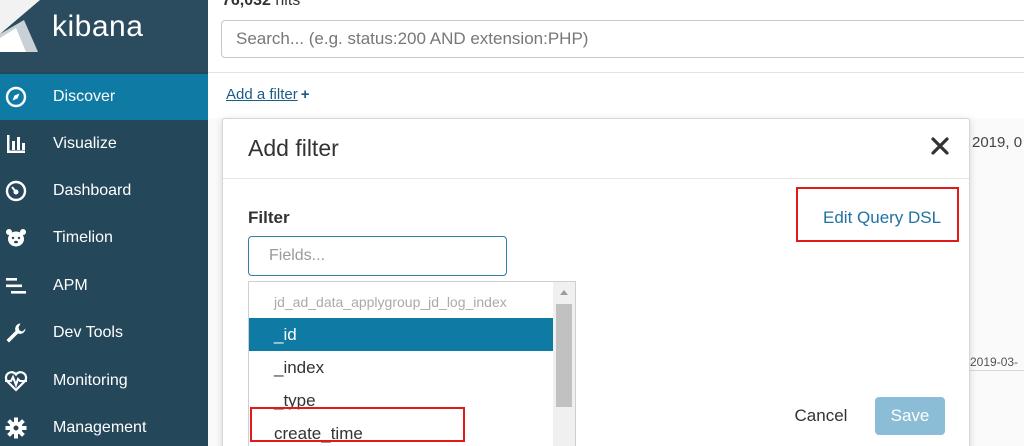 Image resolution: width=1024 pixels, height=446 pixels. What do you see at coordinates (16, 286) in the screenshot?
I see `apm-lines-icon` at bounding box center [16, 286].